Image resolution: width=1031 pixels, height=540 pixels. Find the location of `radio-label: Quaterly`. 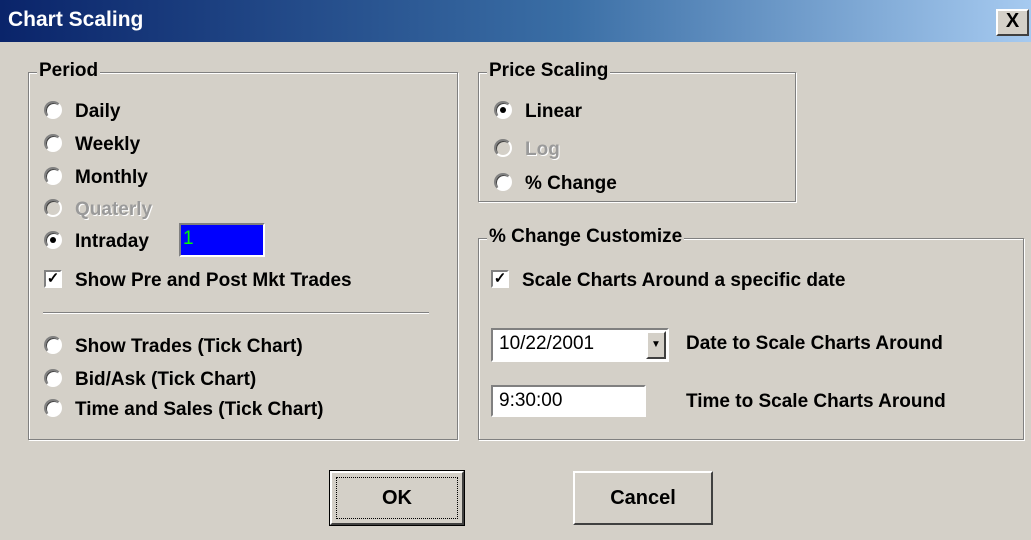

radio-label: Quaterly is located at coordinates (114, 209).